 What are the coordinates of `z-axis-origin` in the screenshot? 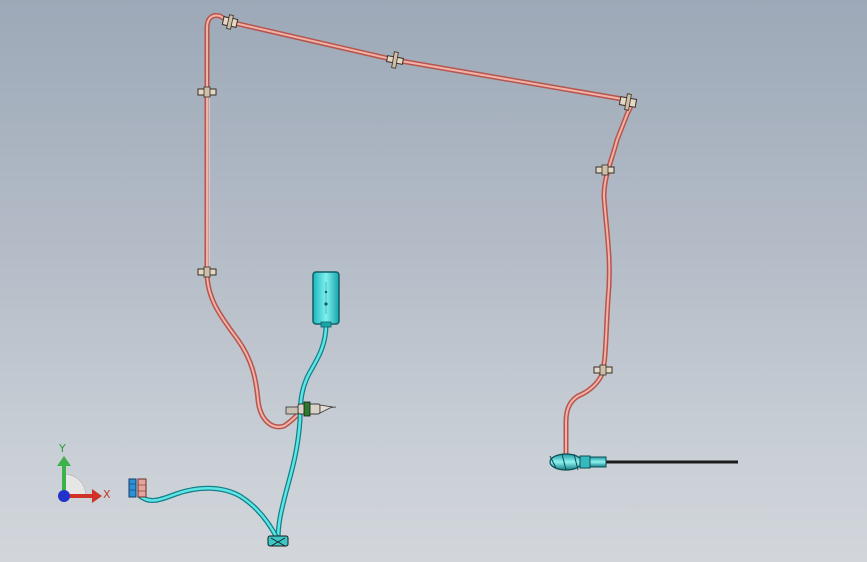 It's located at (64, 496).